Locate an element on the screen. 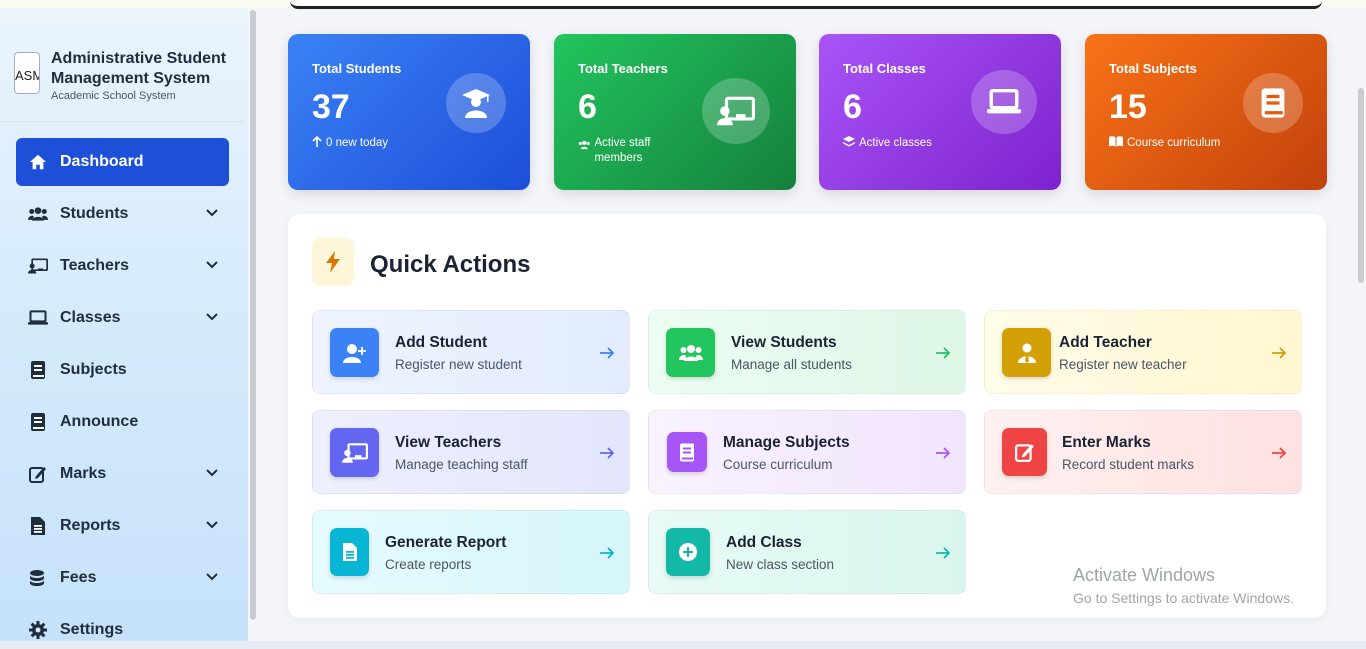 This screenshot has height=649, width=1366. stat-card-students: Total Students 37 0 new today is located at coordinates (409, 112).